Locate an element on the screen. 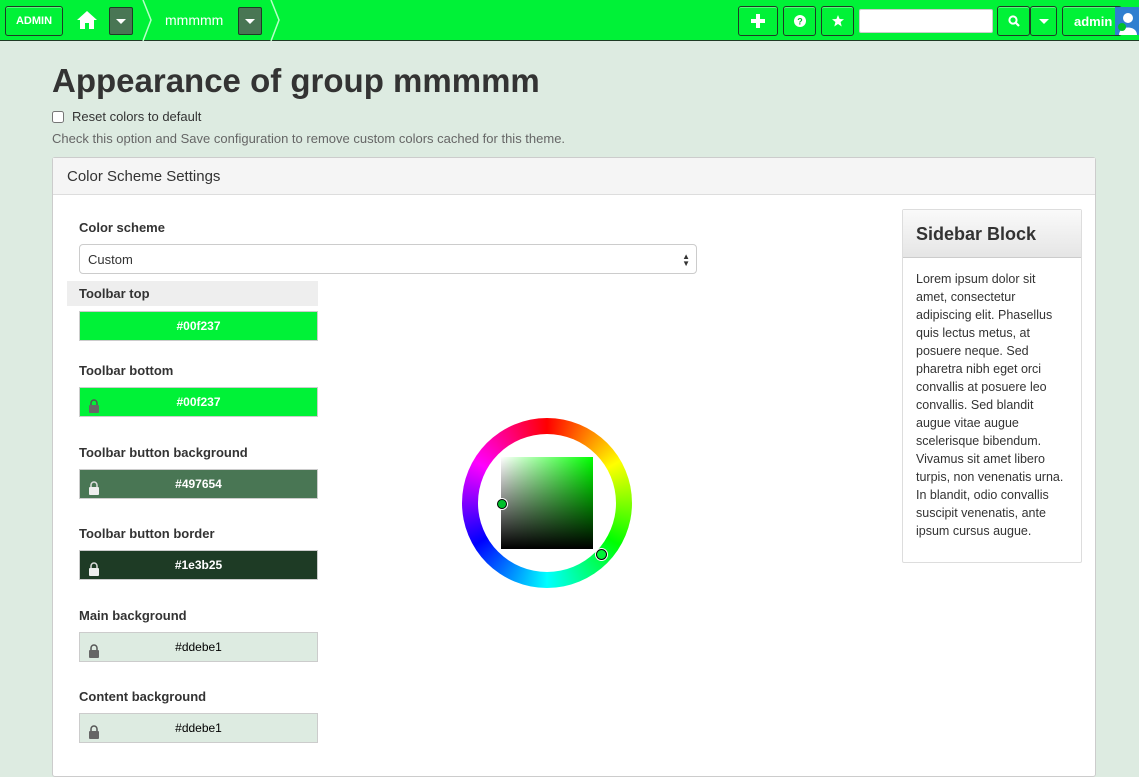 The height and width of the screenshot is (777, 1139). favorites-button is located at coordinates (837, 21).